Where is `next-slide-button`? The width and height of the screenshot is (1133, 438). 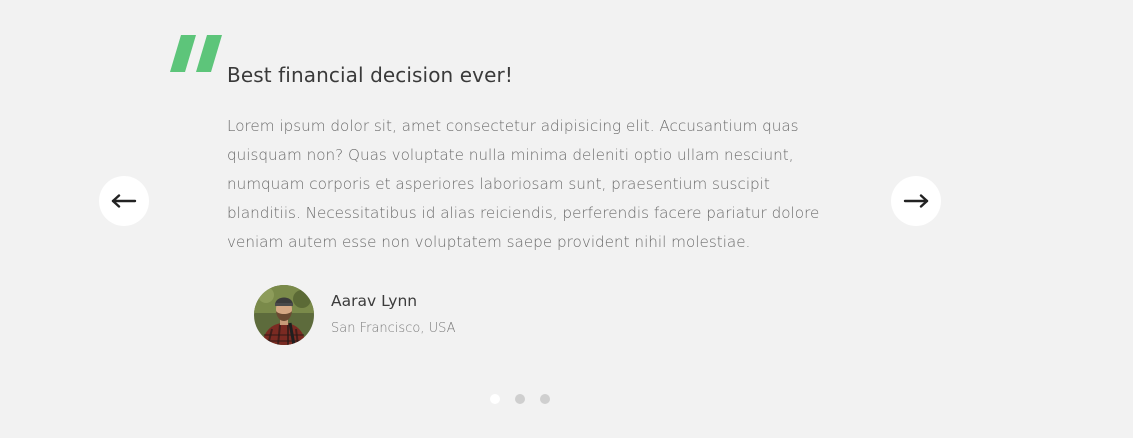 next-slide-button is located at coordinates (916, 201).